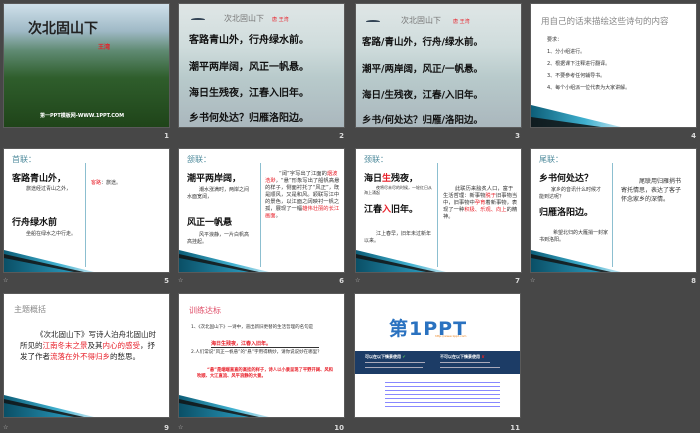  What do you see at coordinates (376, 159) in the screenshot?
I see `slide-heading: 颈联：` at bounding box center [376, 159].